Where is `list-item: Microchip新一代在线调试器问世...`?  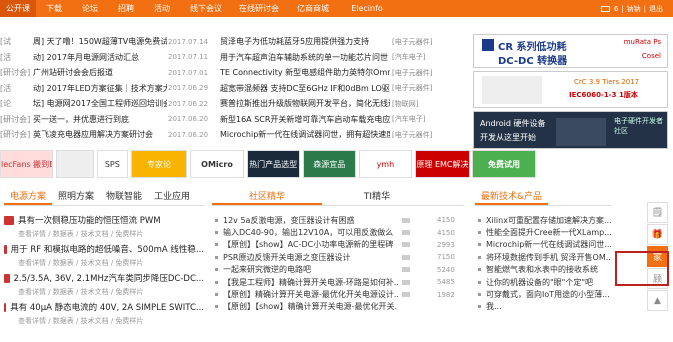
list-item: Microchip新一代在线调试器问世... is located at coordinates (543, 245).